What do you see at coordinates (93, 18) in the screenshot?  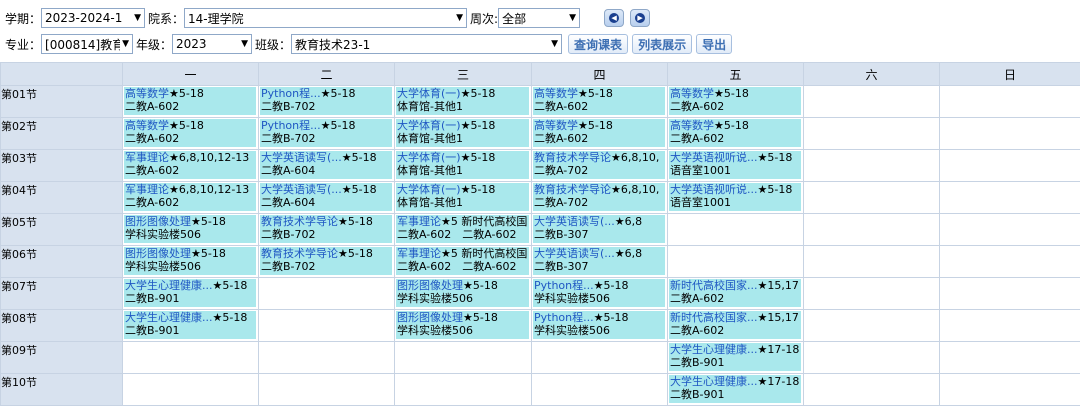 I see `semester-select: 2023-2024-1 ▼` at bounding box center [93, 18].